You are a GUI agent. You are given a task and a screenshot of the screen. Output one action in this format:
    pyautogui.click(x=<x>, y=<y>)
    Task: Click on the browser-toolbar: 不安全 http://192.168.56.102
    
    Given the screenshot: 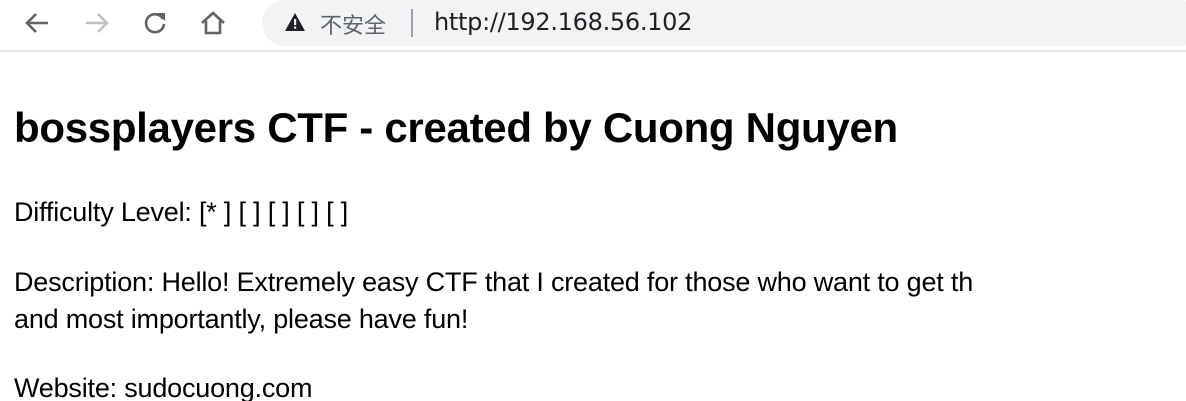 What is the action you would take?
    pyautogui.click(x=593, y=26)
    